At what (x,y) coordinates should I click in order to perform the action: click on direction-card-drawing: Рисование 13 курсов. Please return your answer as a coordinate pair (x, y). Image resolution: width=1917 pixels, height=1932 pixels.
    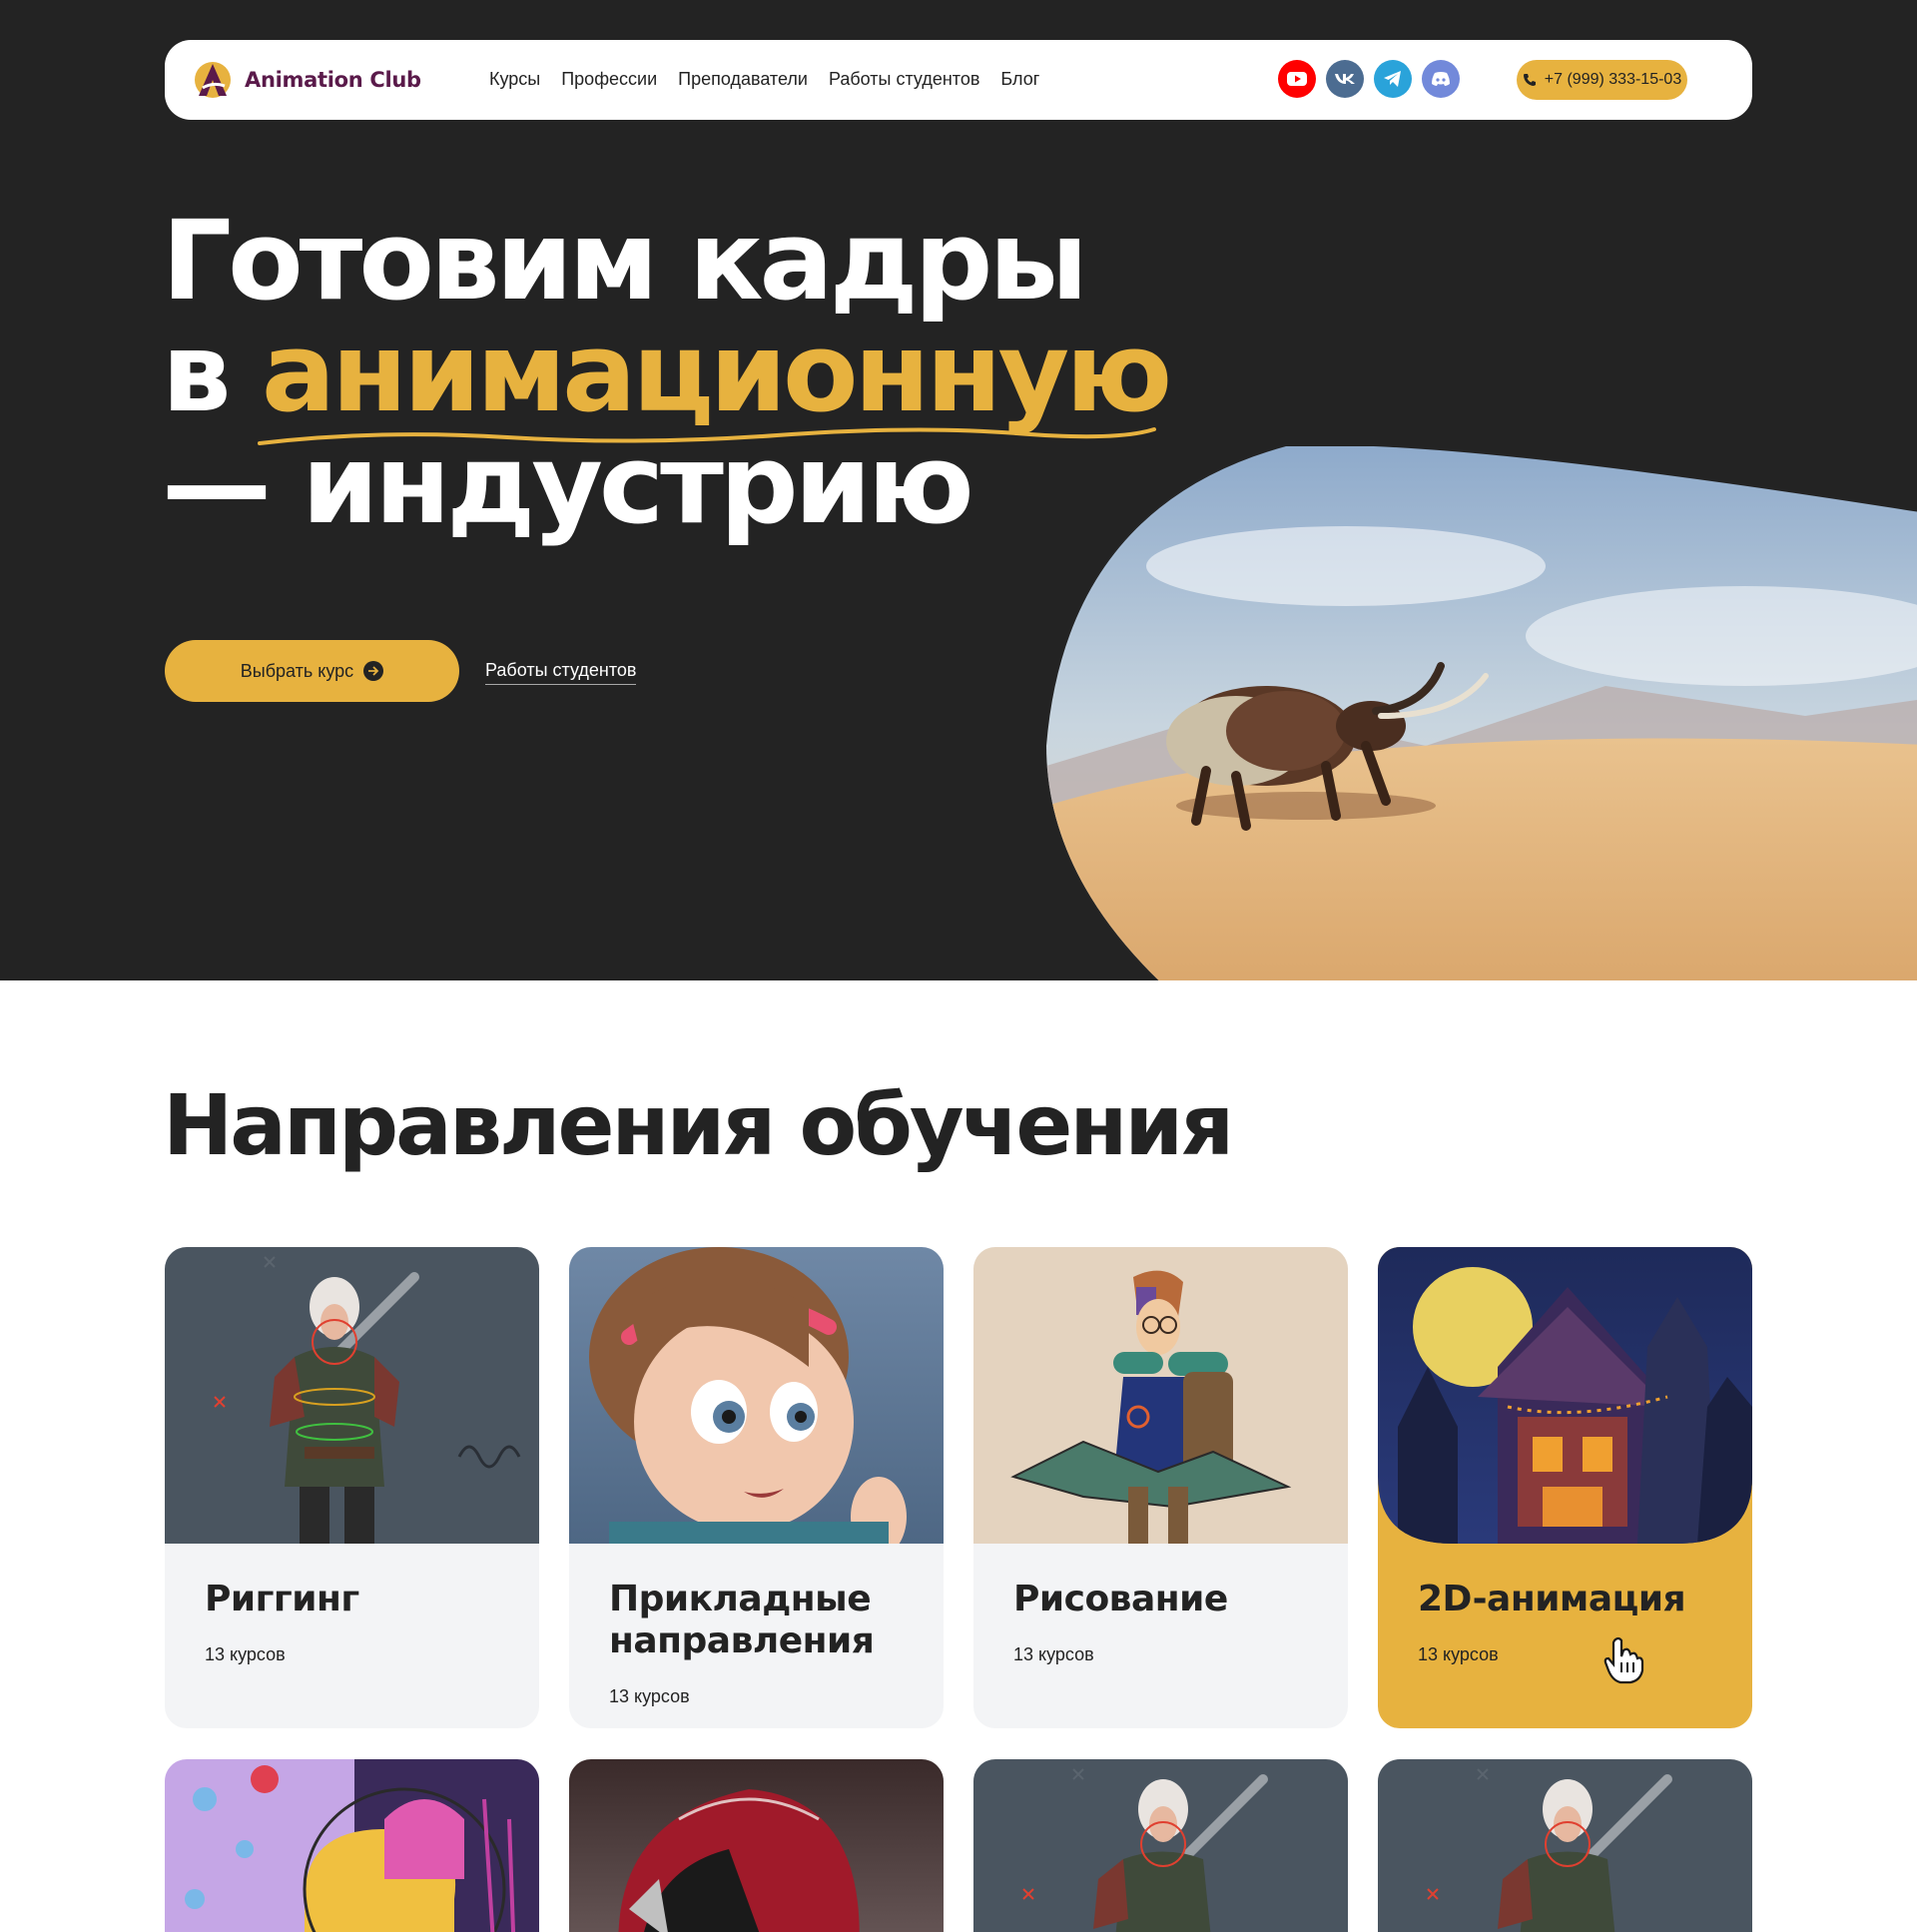
    Looking at the image, I should click on (1160, 1487).